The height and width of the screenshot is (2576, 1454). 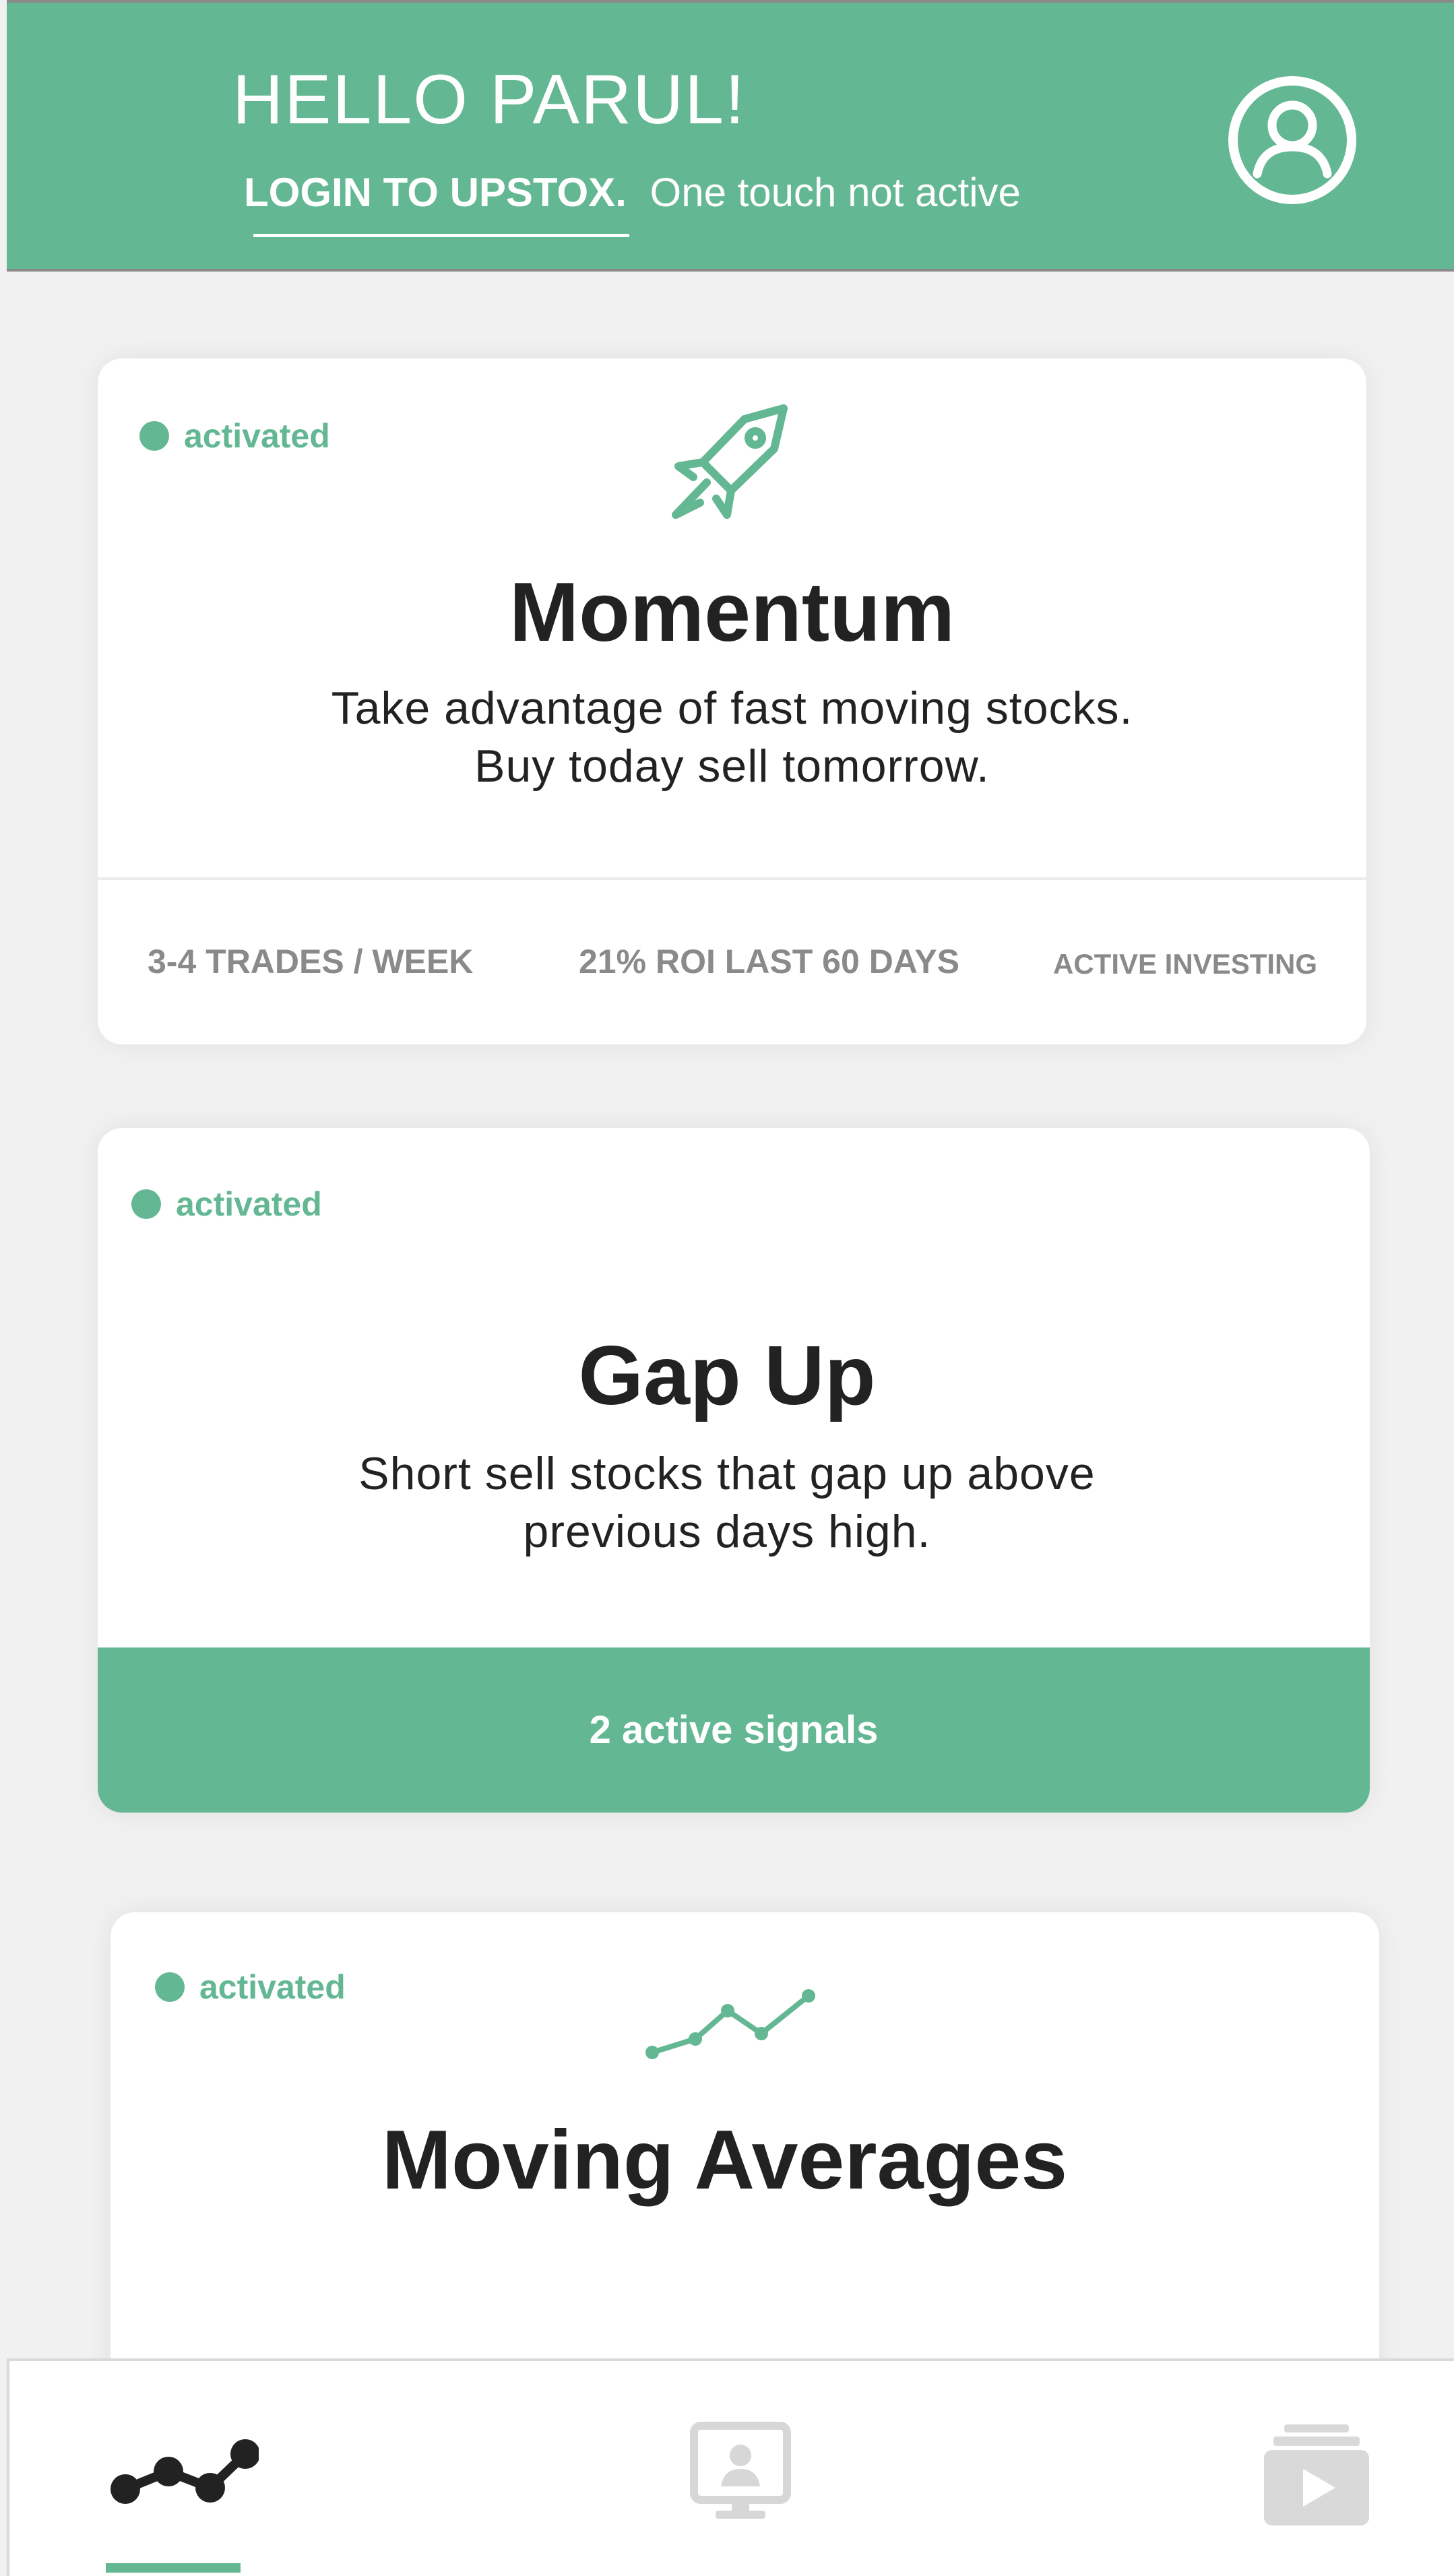 What do you see at coordinates (727, 1531) in the screenshot?
I see `description-line-2: previous days high.` at bounding box center [727, 1531].